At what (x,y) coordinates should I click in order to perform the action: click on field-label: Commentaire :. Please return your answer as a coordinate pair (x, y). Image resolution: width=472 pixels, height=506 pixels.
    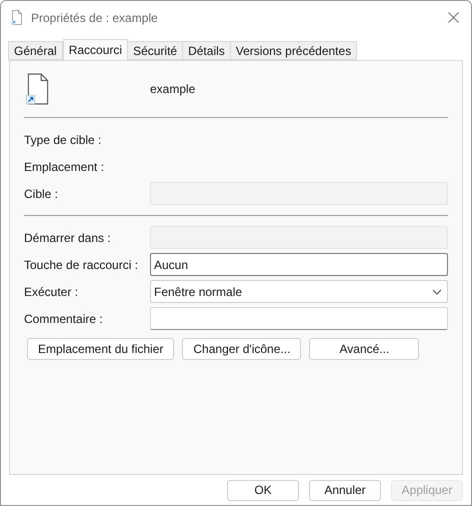
    Looking at the image, I should click on (64, 319).